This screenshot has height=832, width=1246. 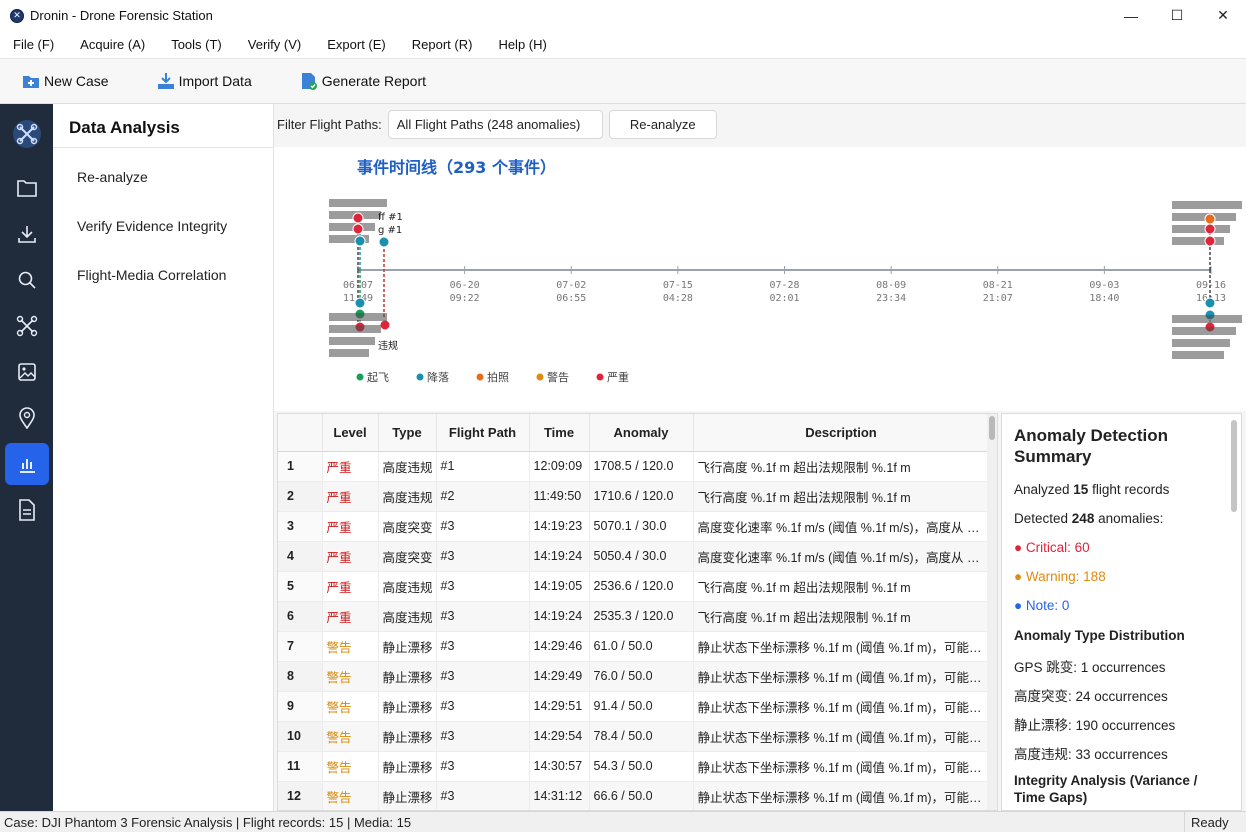 I want to click on generate-report-button: Generate Report, so click(x=363, y=81).